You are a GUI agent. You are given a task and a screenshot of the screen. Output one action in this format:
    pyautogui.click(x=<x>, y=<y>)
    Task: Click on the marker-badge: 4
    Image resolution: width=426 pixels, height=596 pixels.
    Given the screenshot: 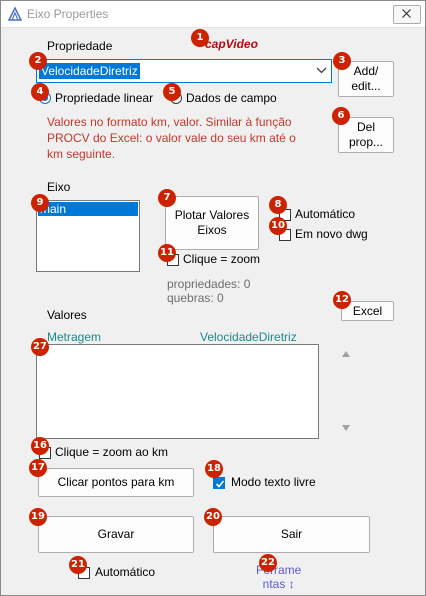 What is the action you would take?
    pyautogui.click(x=40, y=92)
    